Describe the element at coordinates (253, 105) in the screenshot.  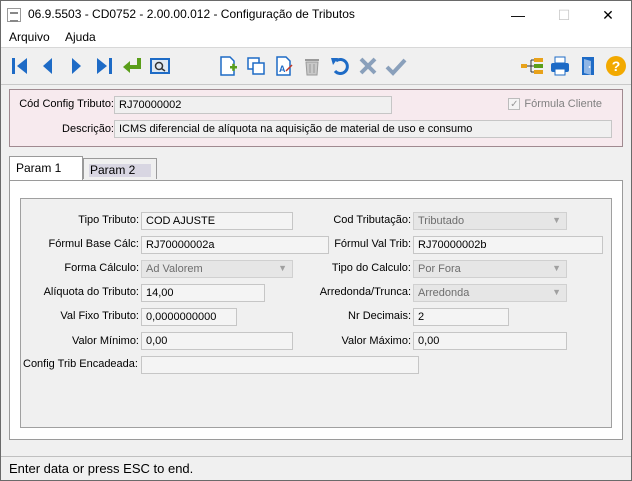
I see `cod-config-field: RJ70000002` at that location.